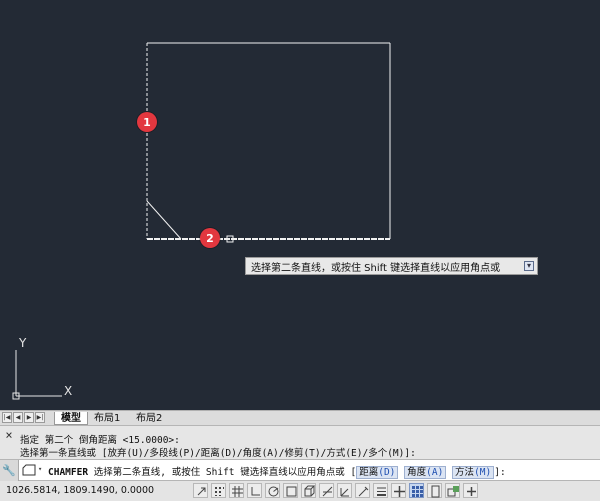 The width and height of the screenshot is (600, 501). I want to click on history-line-1: 指定 第二个 倒角距离 <15.0000>:, so click(100, 440).